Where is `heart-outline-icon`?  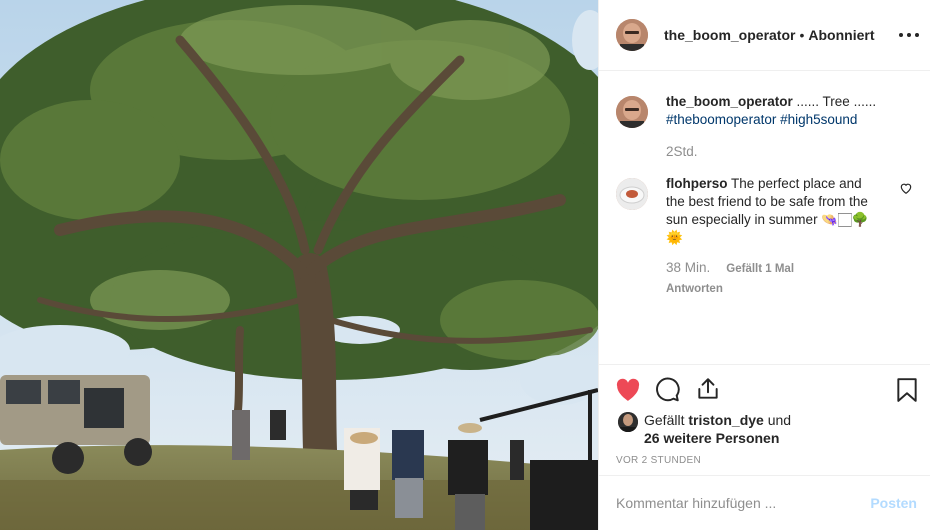 heart-outline-icon is located at coordinates (906, 188).